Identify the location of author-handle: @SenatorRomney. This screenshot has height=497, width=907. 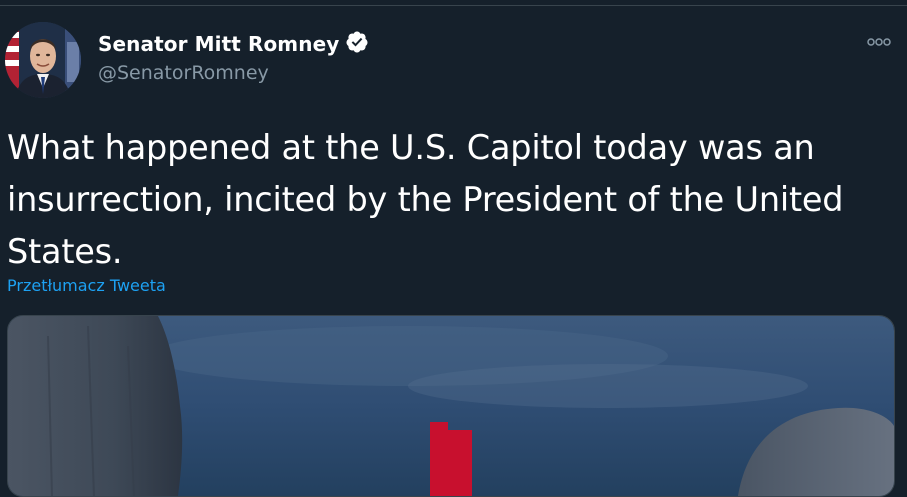
(183, 73).